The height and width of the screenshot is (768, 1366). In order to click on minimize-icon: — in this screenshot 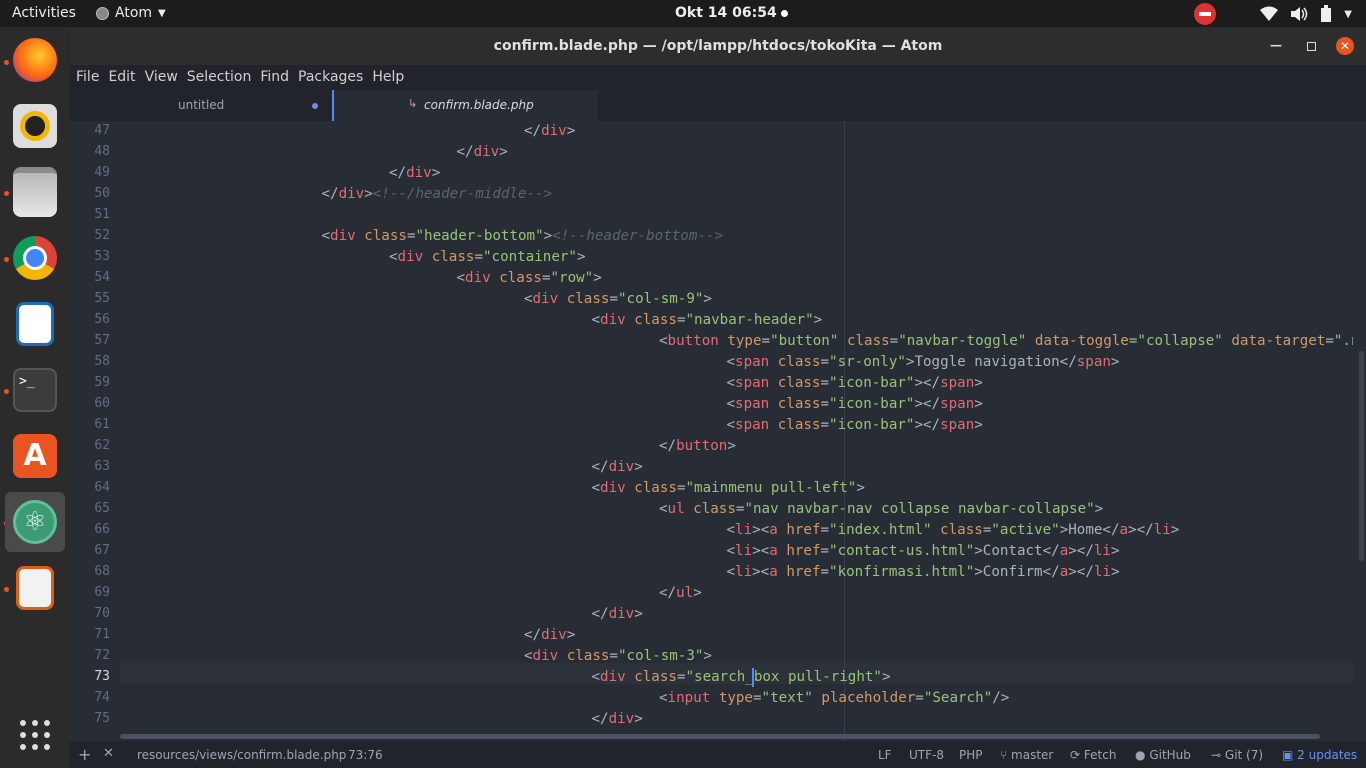, I will do `click(1276, 45)`.